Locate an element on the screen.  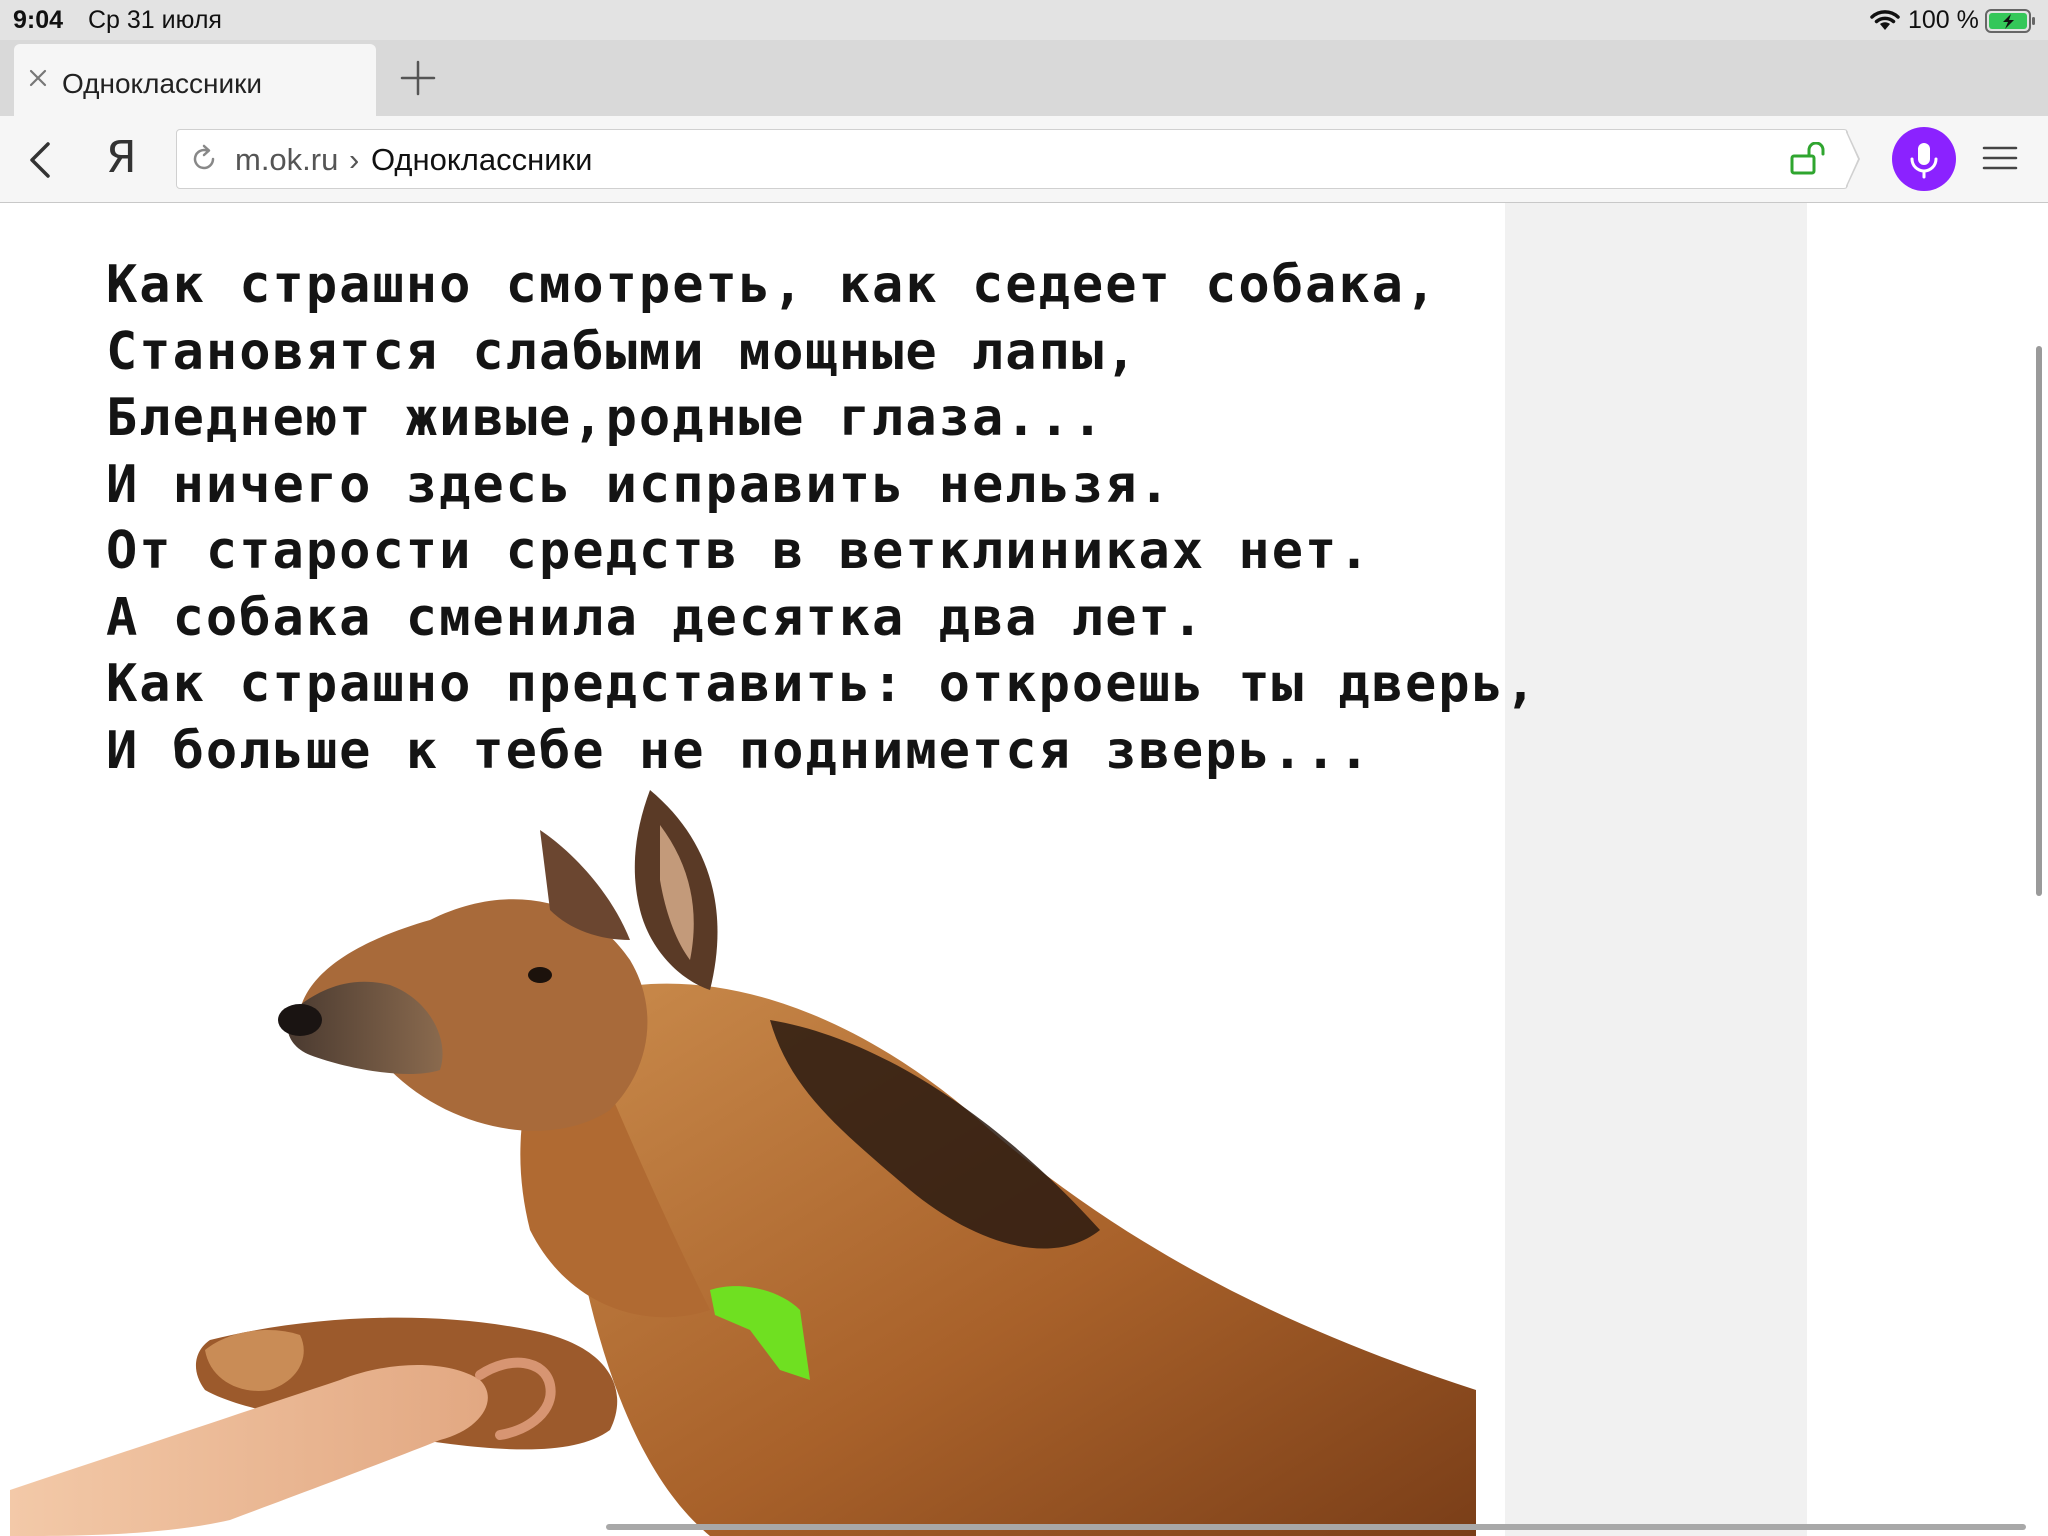
alice-mic-button is located at coordinates (1924, 159).